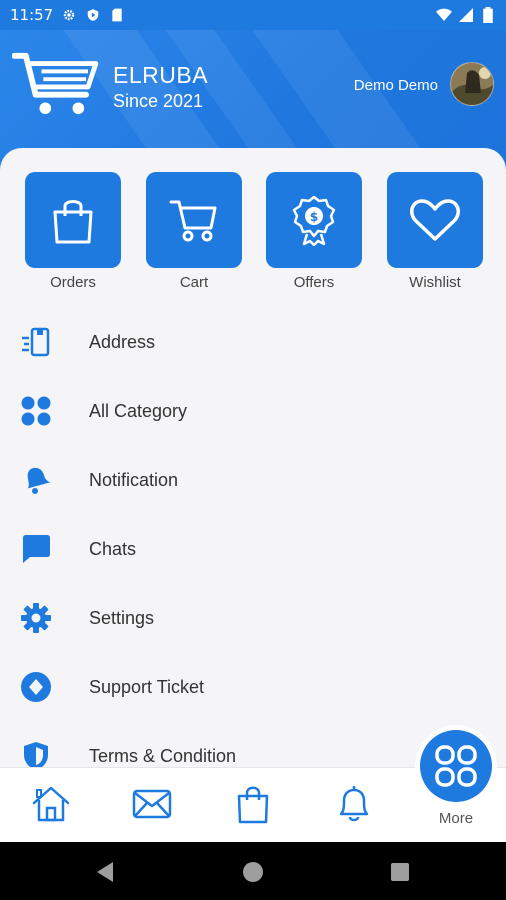 This screenshot has height=900, width=506. I want to click on grid-icon, so click(456, 766).